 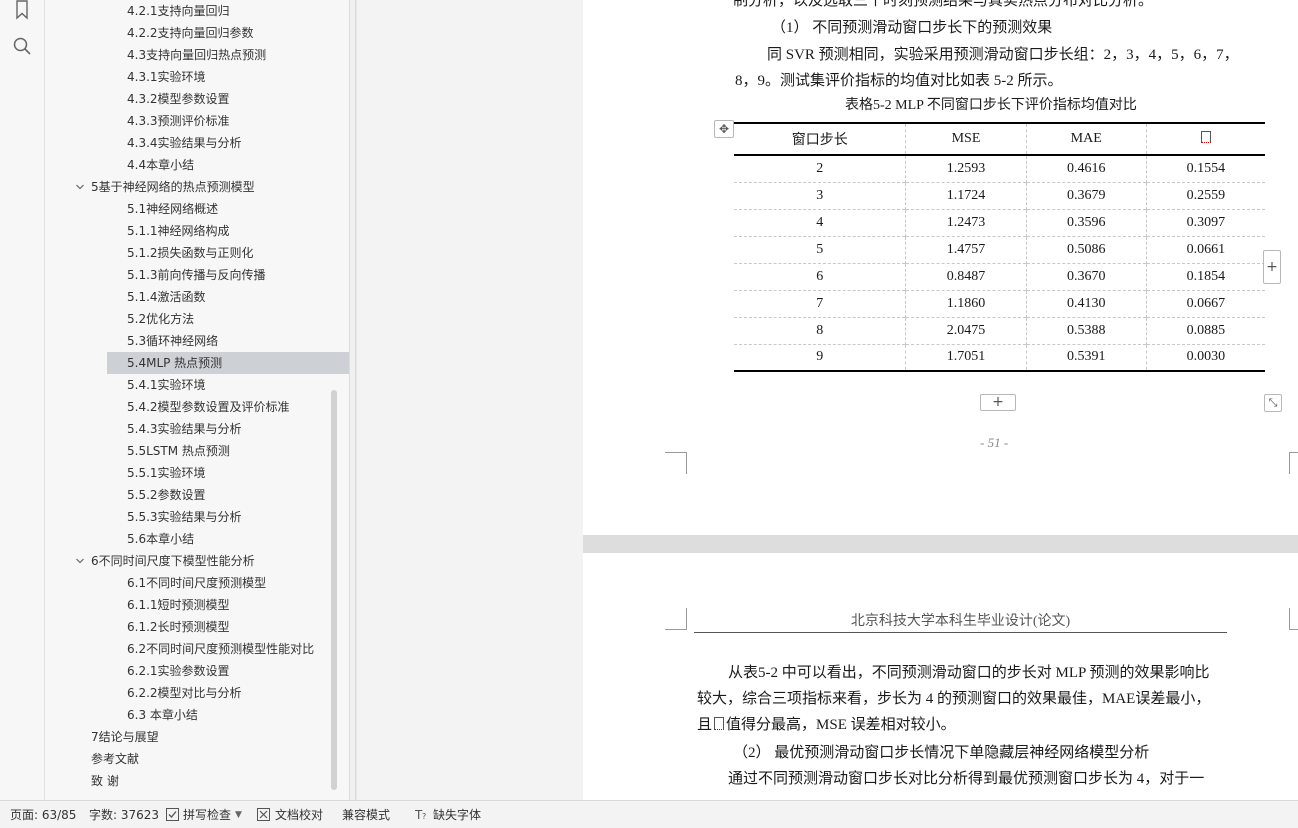 I want to click on toc-item: 参考文献, so click(x=115, y=759).